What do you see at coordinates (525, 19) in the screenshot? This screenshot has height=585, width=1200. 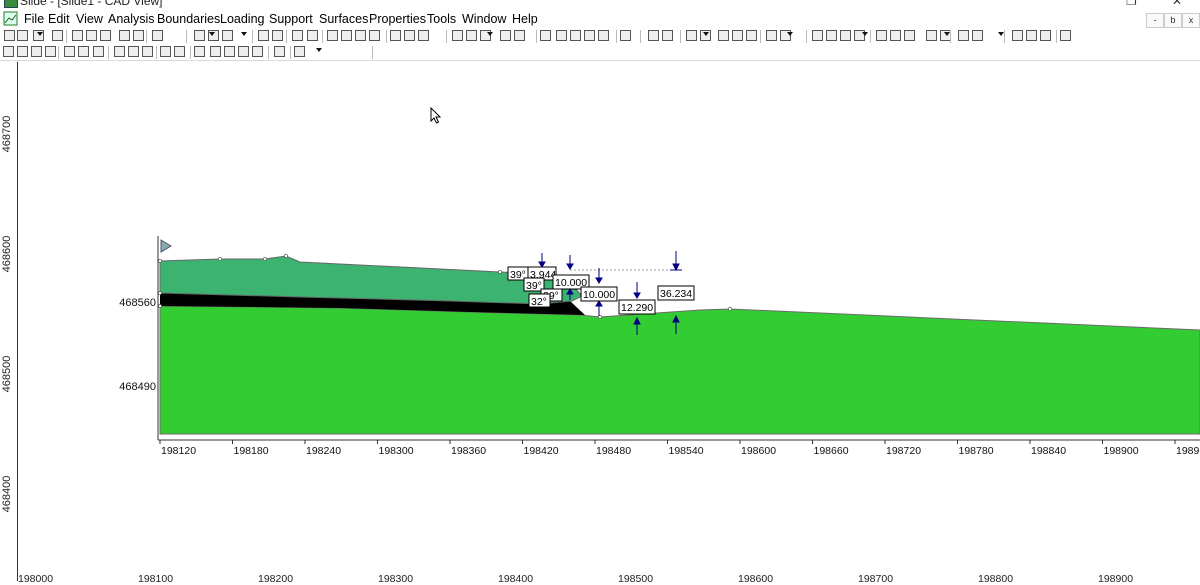 I see `menu-help: Help` at bounding box center [525, 19].